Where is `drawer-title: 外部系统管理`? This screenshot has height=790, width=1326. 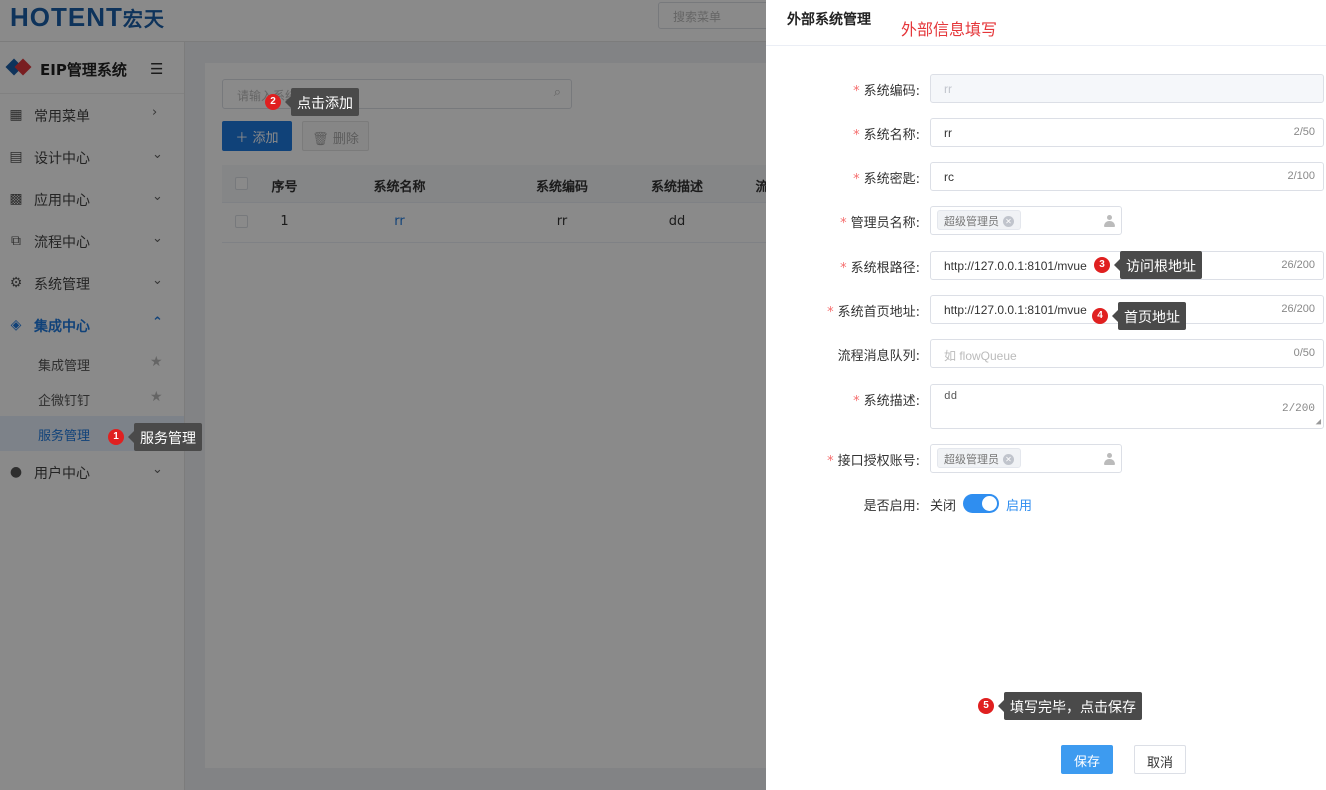 drawer-title: 外部系统管理 is located at coordinates (829, 20).